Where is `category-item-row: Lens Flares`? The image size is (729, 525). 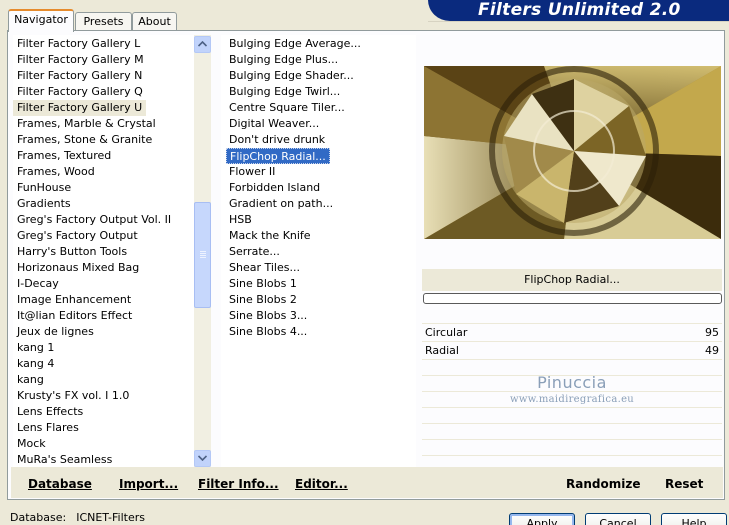
category-item-row: Lens Flares is located at coordinates (103, 428).